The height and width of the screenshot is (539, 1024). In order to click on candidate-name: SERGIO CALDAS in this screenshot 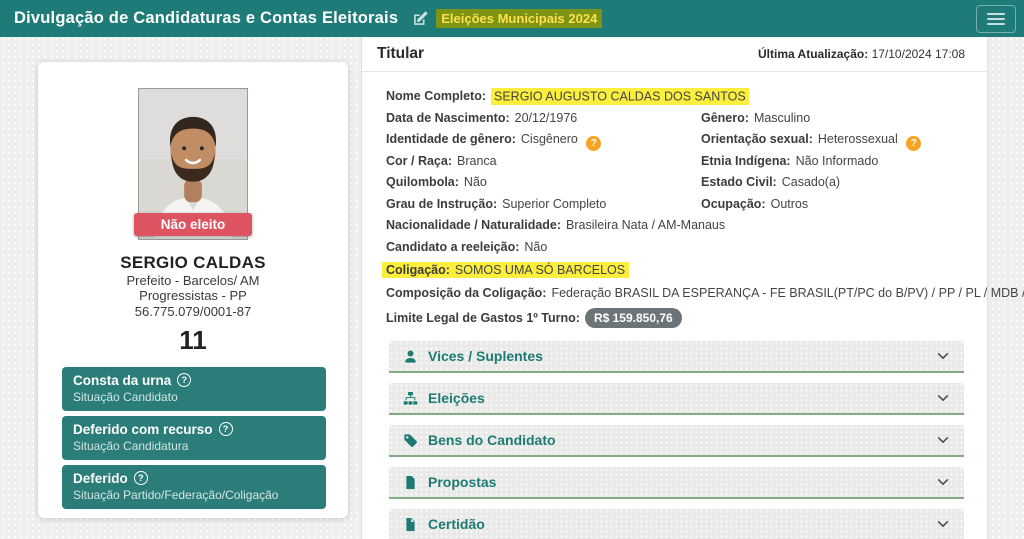, I will do `click(193, 262)`.